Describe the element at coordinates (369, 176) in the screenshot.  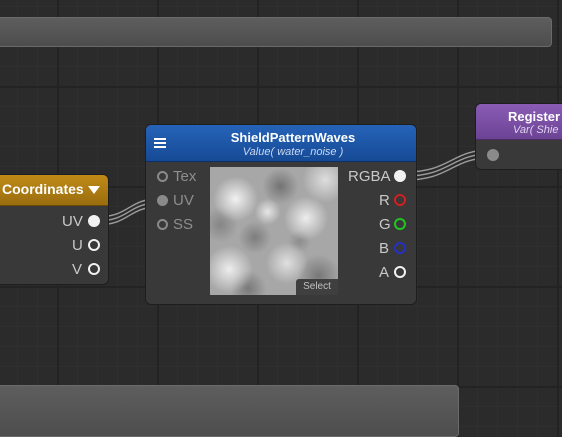
I see `output-label-rgba: RGBA` at that location.